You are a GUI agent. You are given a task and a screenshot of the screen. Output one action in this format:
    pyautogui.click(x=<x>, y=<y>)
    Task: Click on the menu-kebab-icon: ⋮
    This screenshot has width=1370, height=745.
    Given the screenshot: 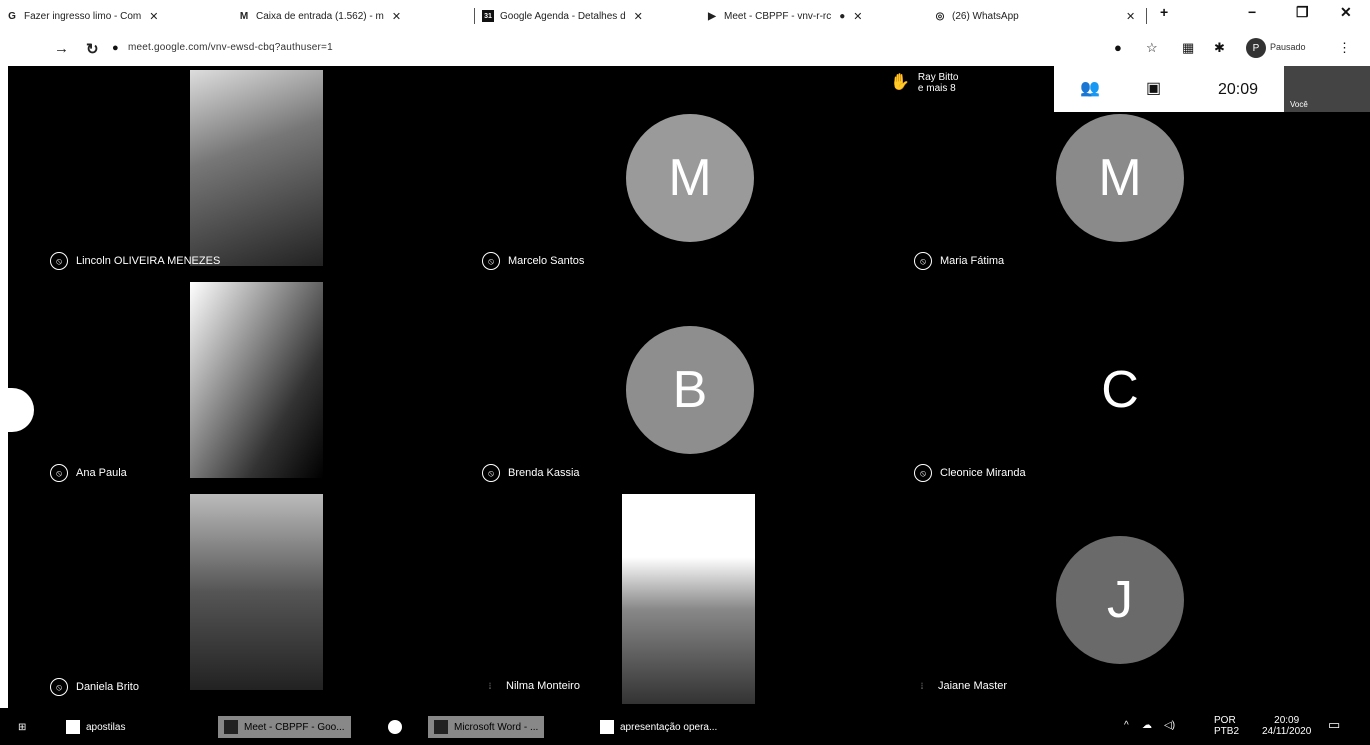 What is the action you would take?
    pyautogui.click(x=1344, y=48)
    